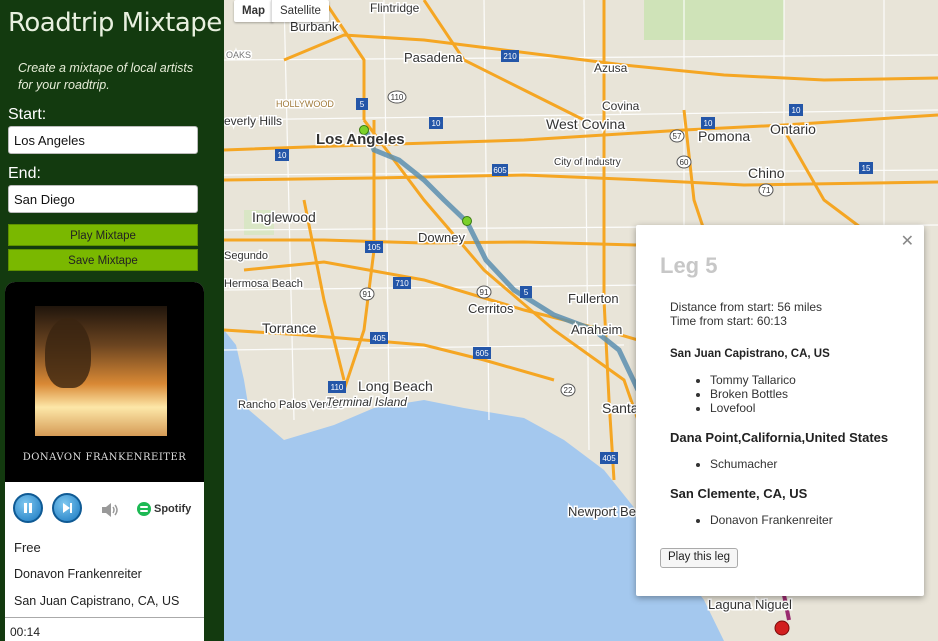 This screenshot has height=641, width=938. I want to click on spotify-link: Spotify, so click(164, 509).